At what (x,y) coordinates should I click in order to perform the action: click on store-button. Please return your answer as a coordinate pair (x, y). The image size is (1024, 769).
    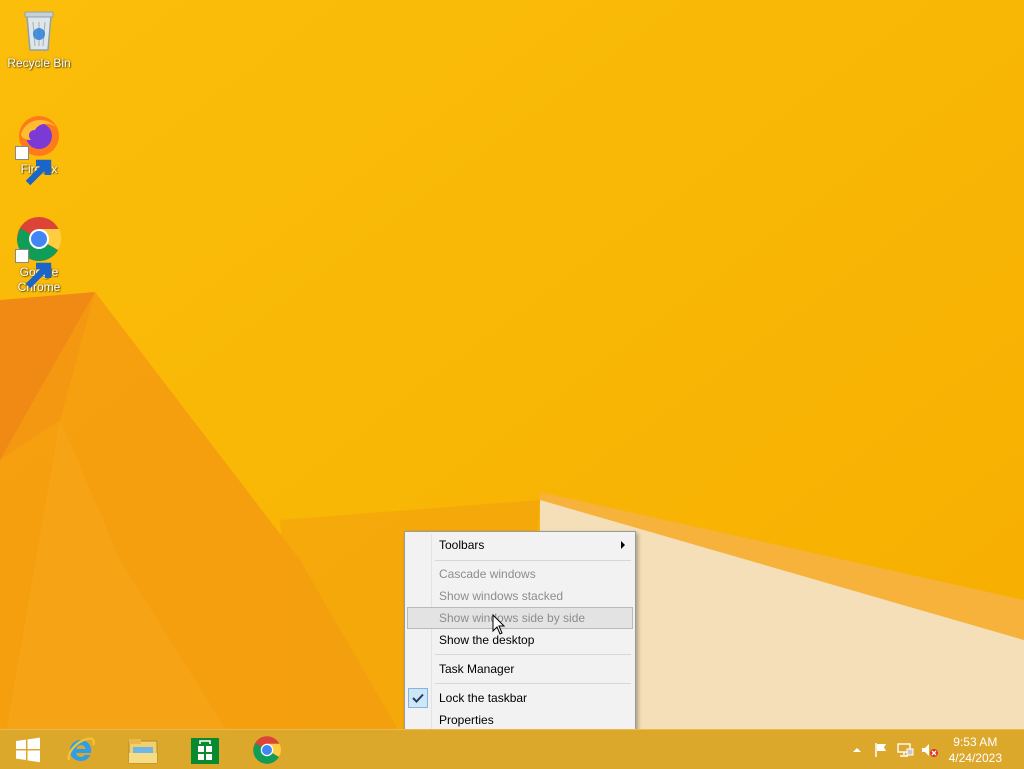
    Looking at the image, I should click on (205, 749).